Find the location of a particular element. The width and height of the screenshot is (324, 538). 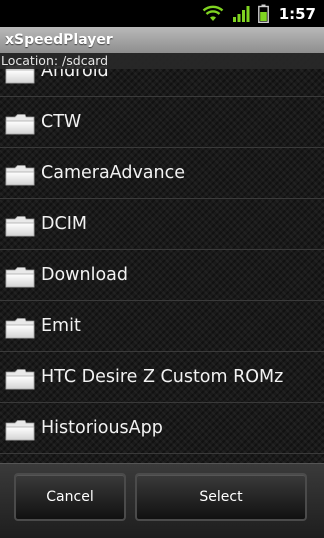

button-bar: Cancel Select is located at coordinates (162, 500).